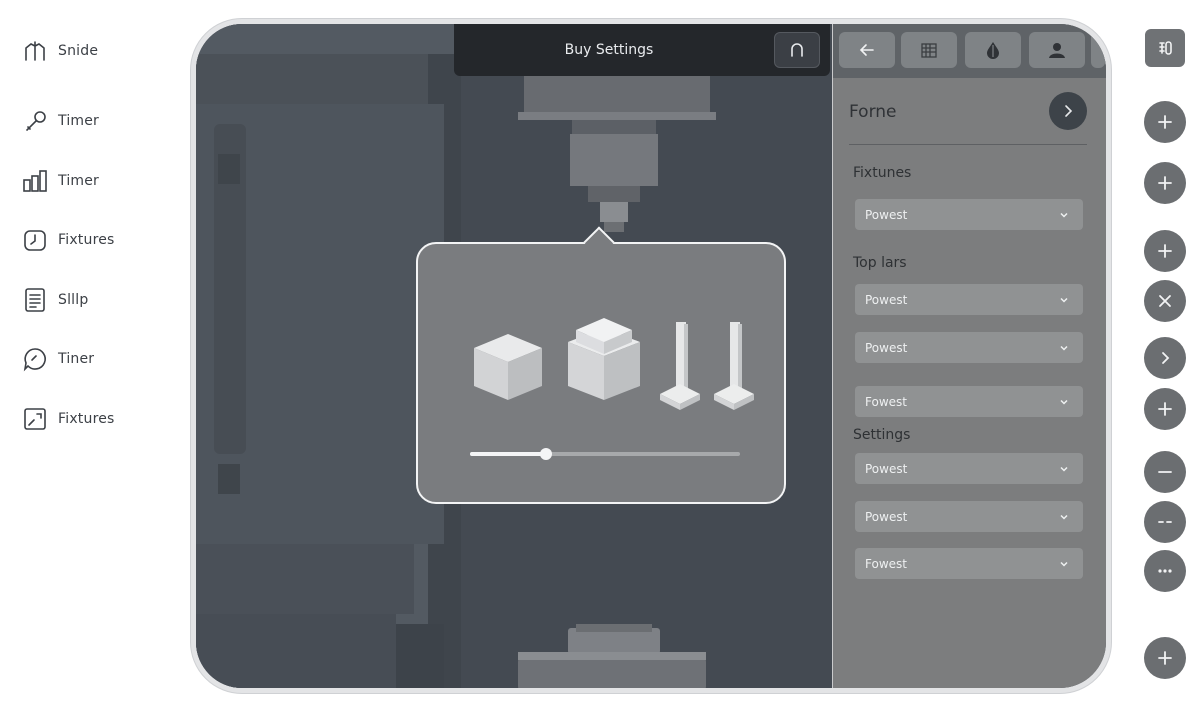  I want to click on tab-calendar, so click(929, 50).